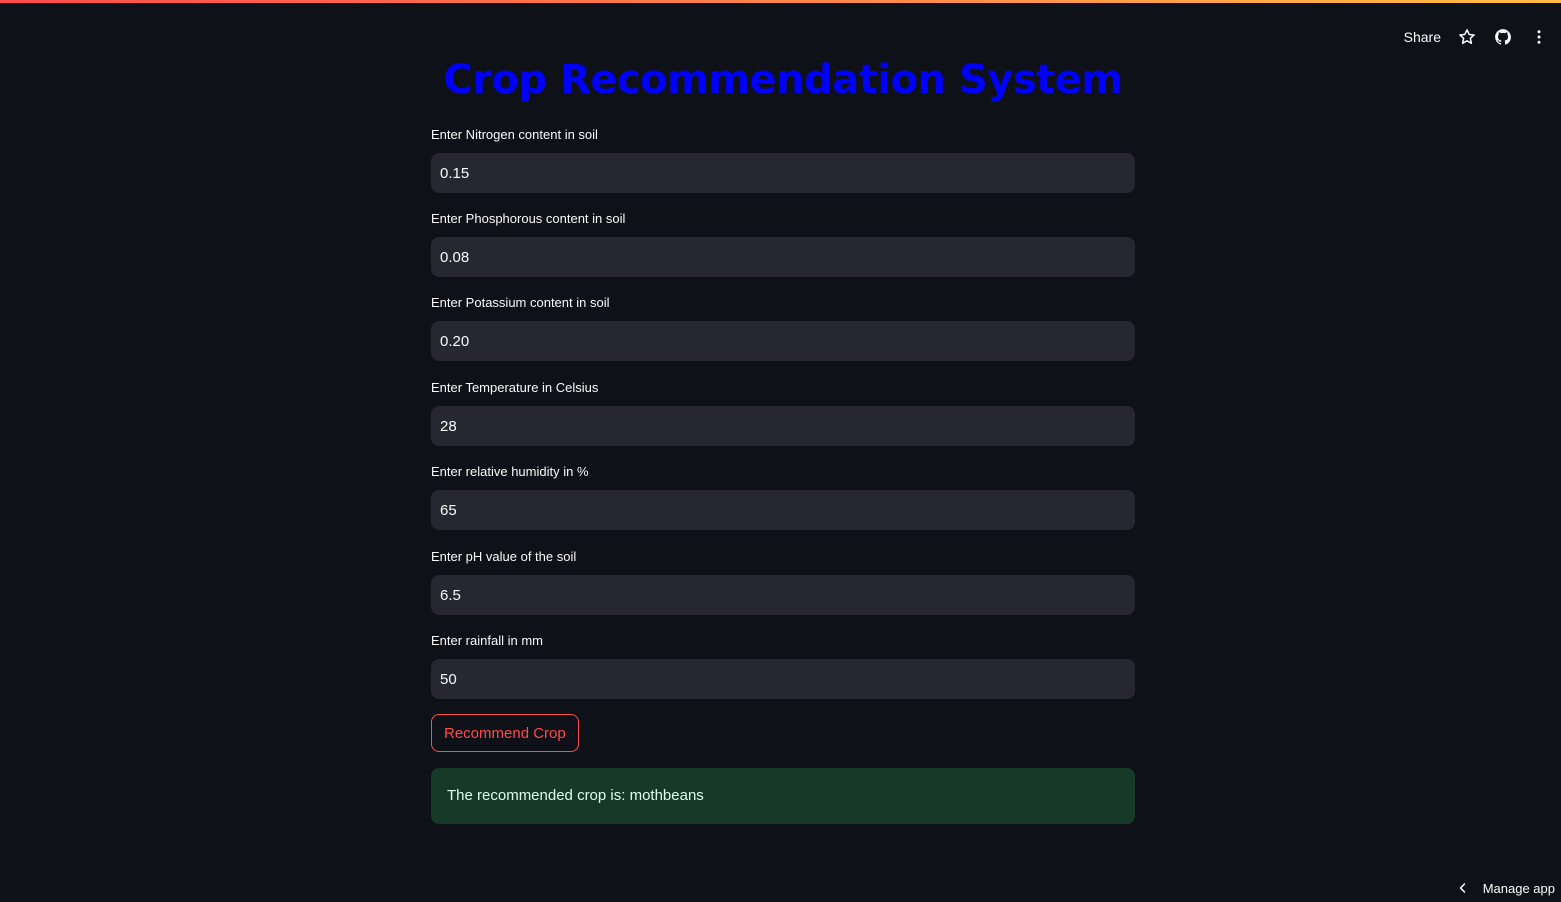 The image size is (1561, 902). I want to click on potassium-label: Enter Potassium content in soil, so click(520, 302).